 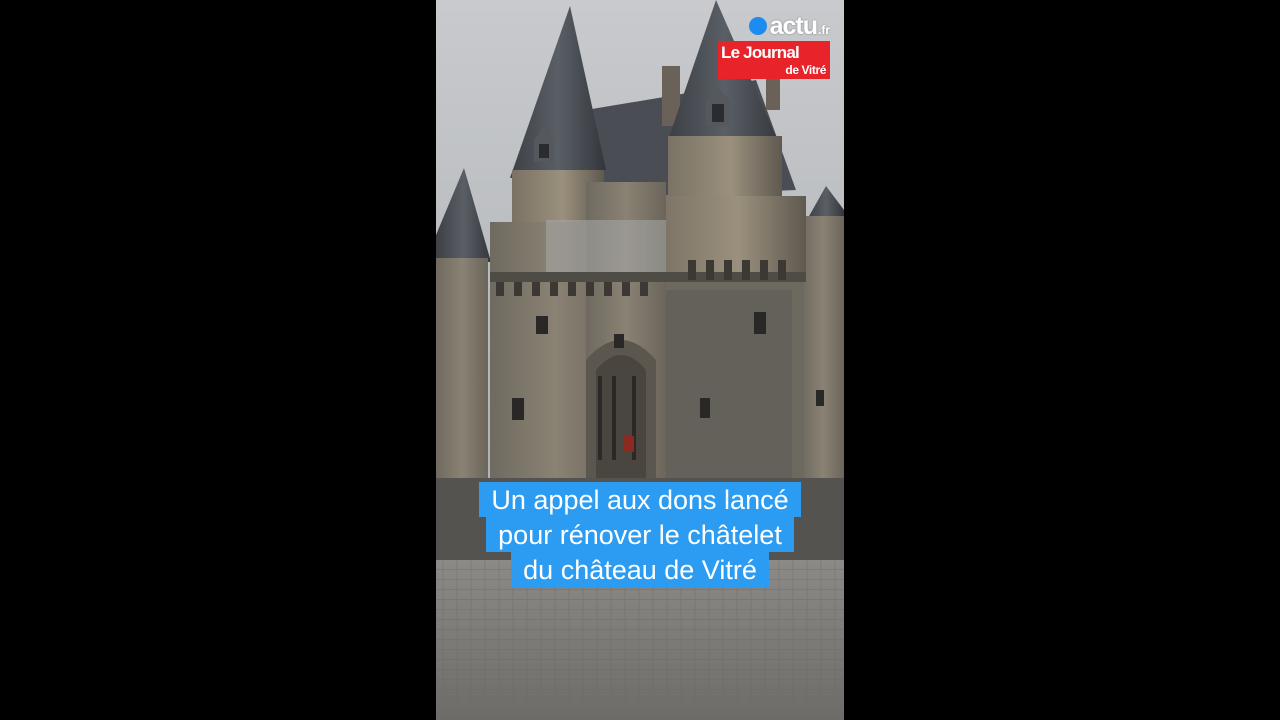 What do you see at coordinates (793, 25) in the screenshot?
I see `logo-brand: actu` at bounding box center [793, 25].